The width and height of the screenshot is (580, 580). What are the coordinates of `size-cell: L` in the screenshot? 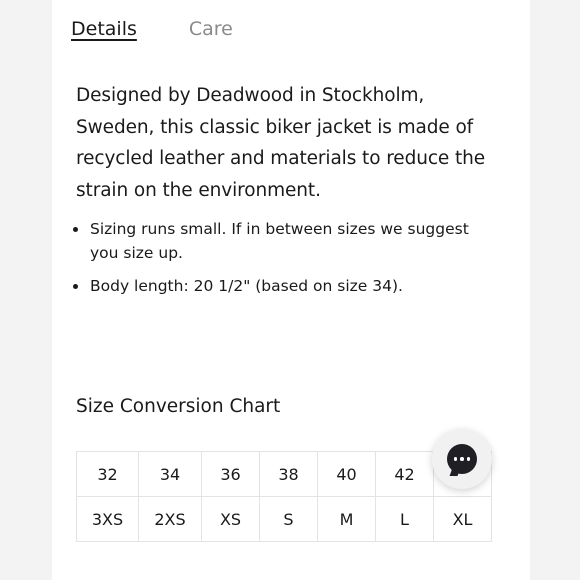 It's located at (404, 519).